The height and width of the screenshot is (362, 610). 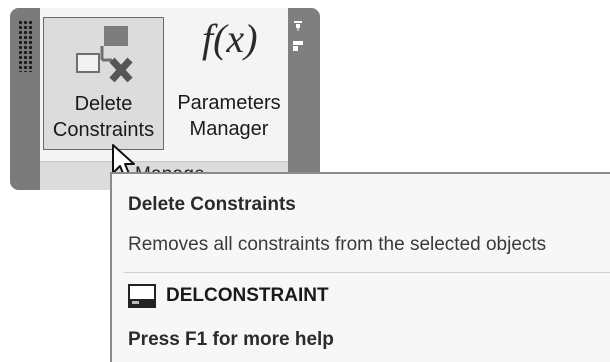 What do you see at coordinates (142, 296) in the screenshot?
I see `command-line-icon` at bounding box center [142, 296].